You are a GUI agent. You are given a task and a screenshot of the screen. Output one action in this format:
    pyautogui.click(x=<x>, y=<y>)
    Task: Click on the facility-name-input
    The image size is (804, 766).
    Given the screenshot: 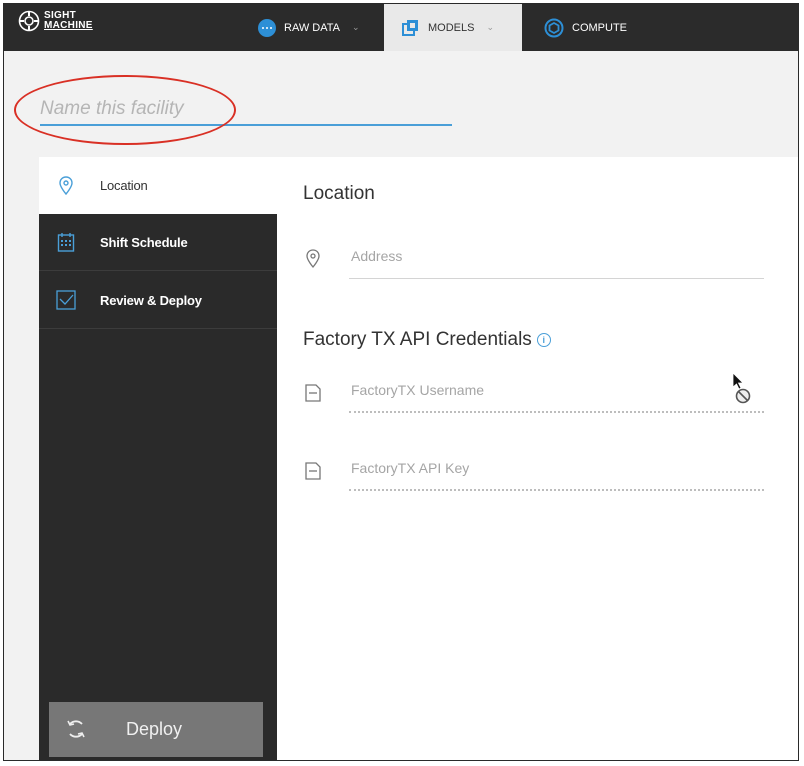 What is the action you would take?
    pyautogui.click(x=246, y=111)
    